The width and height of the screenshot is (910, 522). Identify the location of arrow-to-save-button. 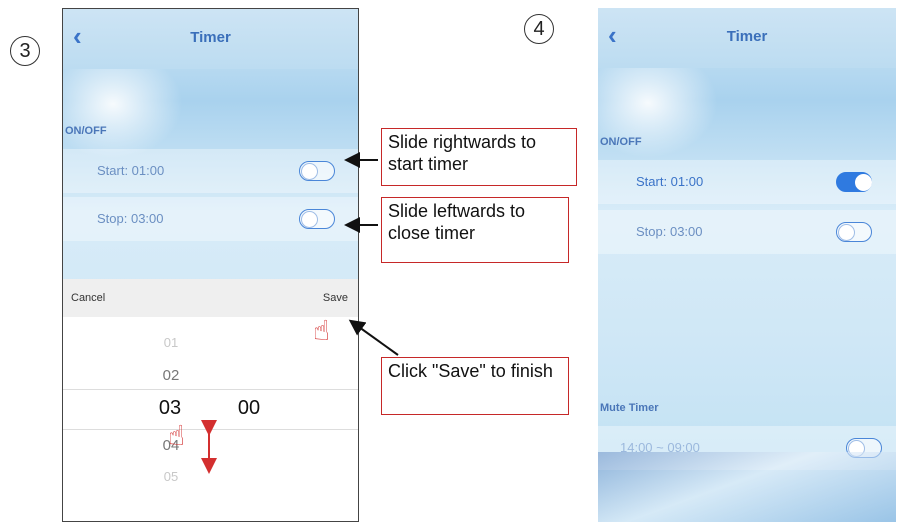
(373, 337).